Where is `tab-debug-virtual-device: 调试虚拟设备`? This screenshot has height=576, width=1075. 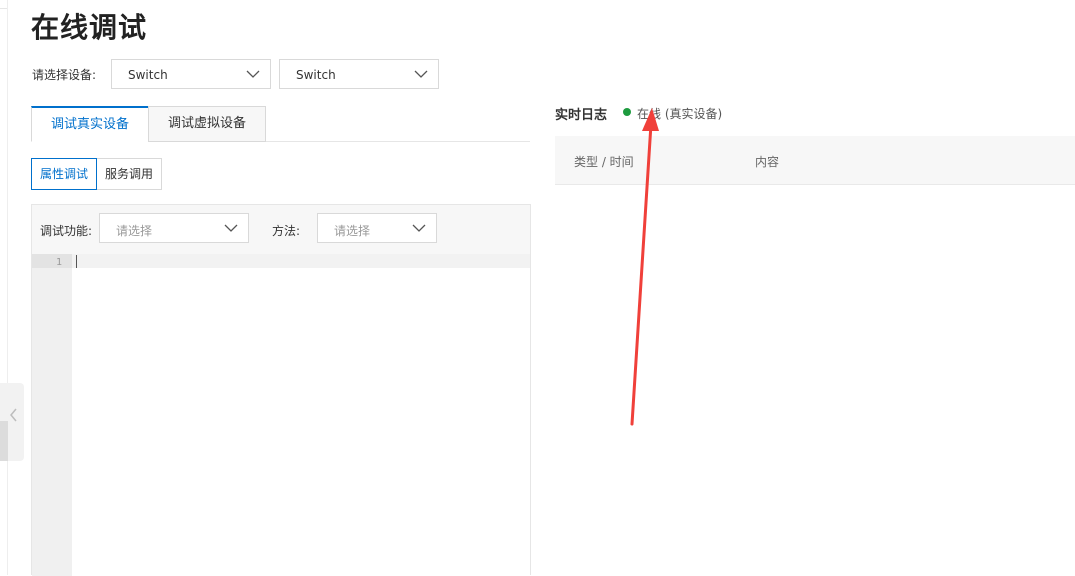 tab-debug-virtual-device: 调试虚拟设备 is located at coordinates (207, 124).